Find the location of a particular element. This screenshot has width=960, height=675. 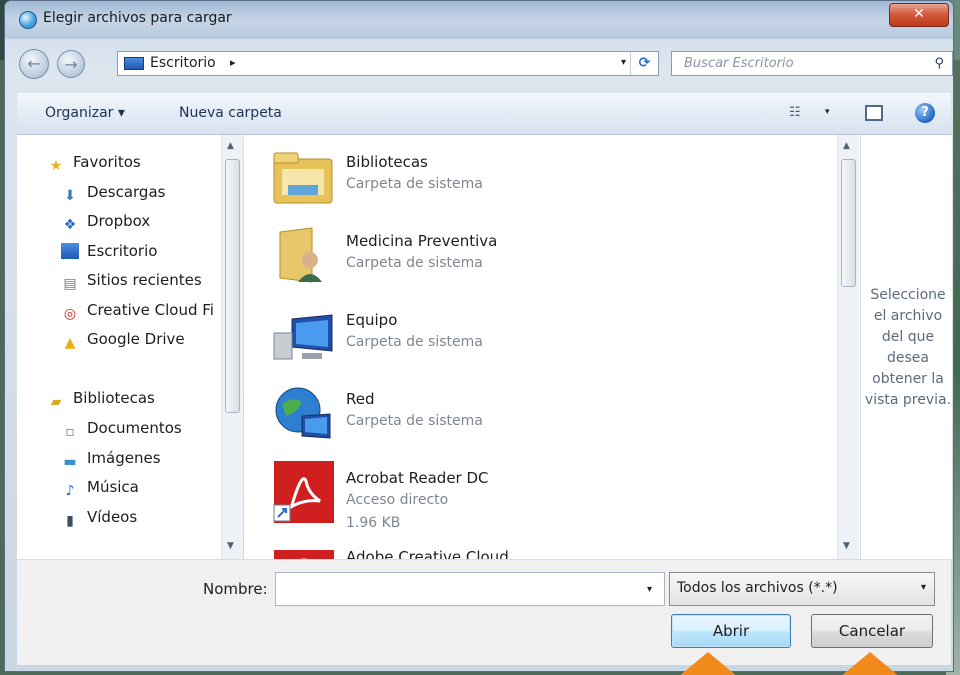

sidebar-item-label: Imágenes is located at coordinates (124, 458).